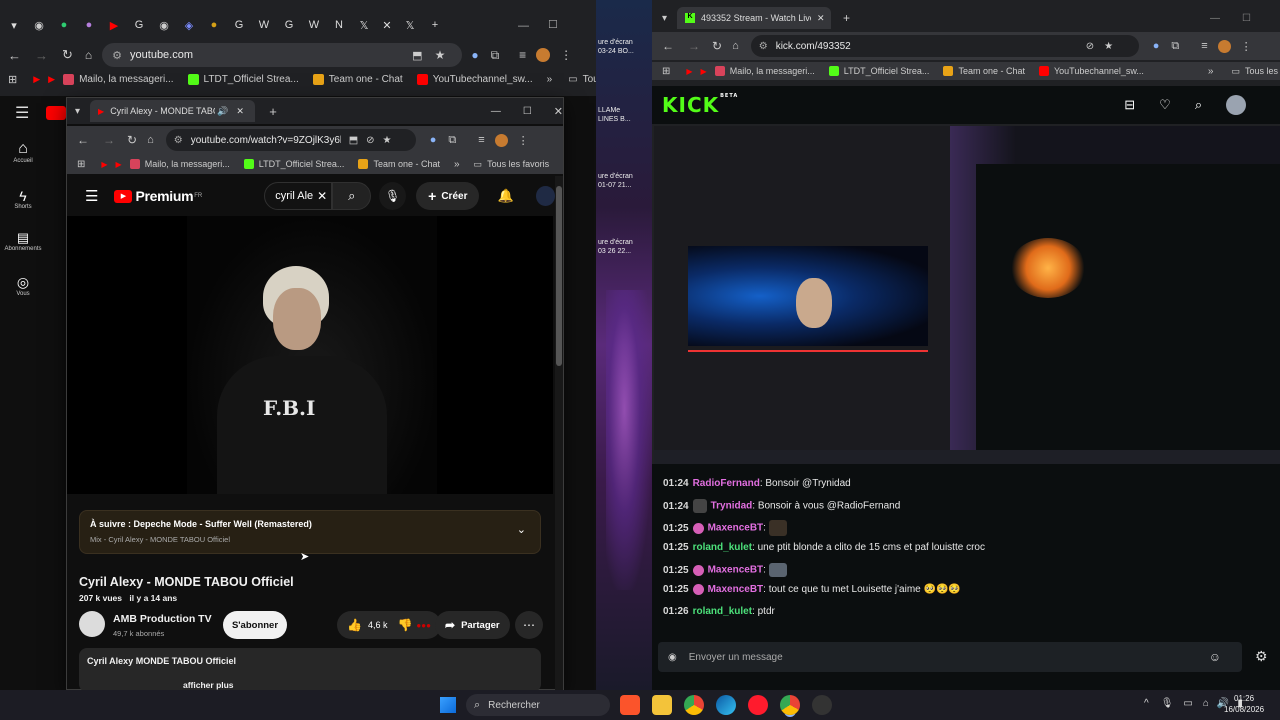 The height and width of the screenshot is (720, 1280). What do you see at coordinates (352, 196) in the screenshot?
I see `search-button: ⌕` at bounding box center [352, 196].